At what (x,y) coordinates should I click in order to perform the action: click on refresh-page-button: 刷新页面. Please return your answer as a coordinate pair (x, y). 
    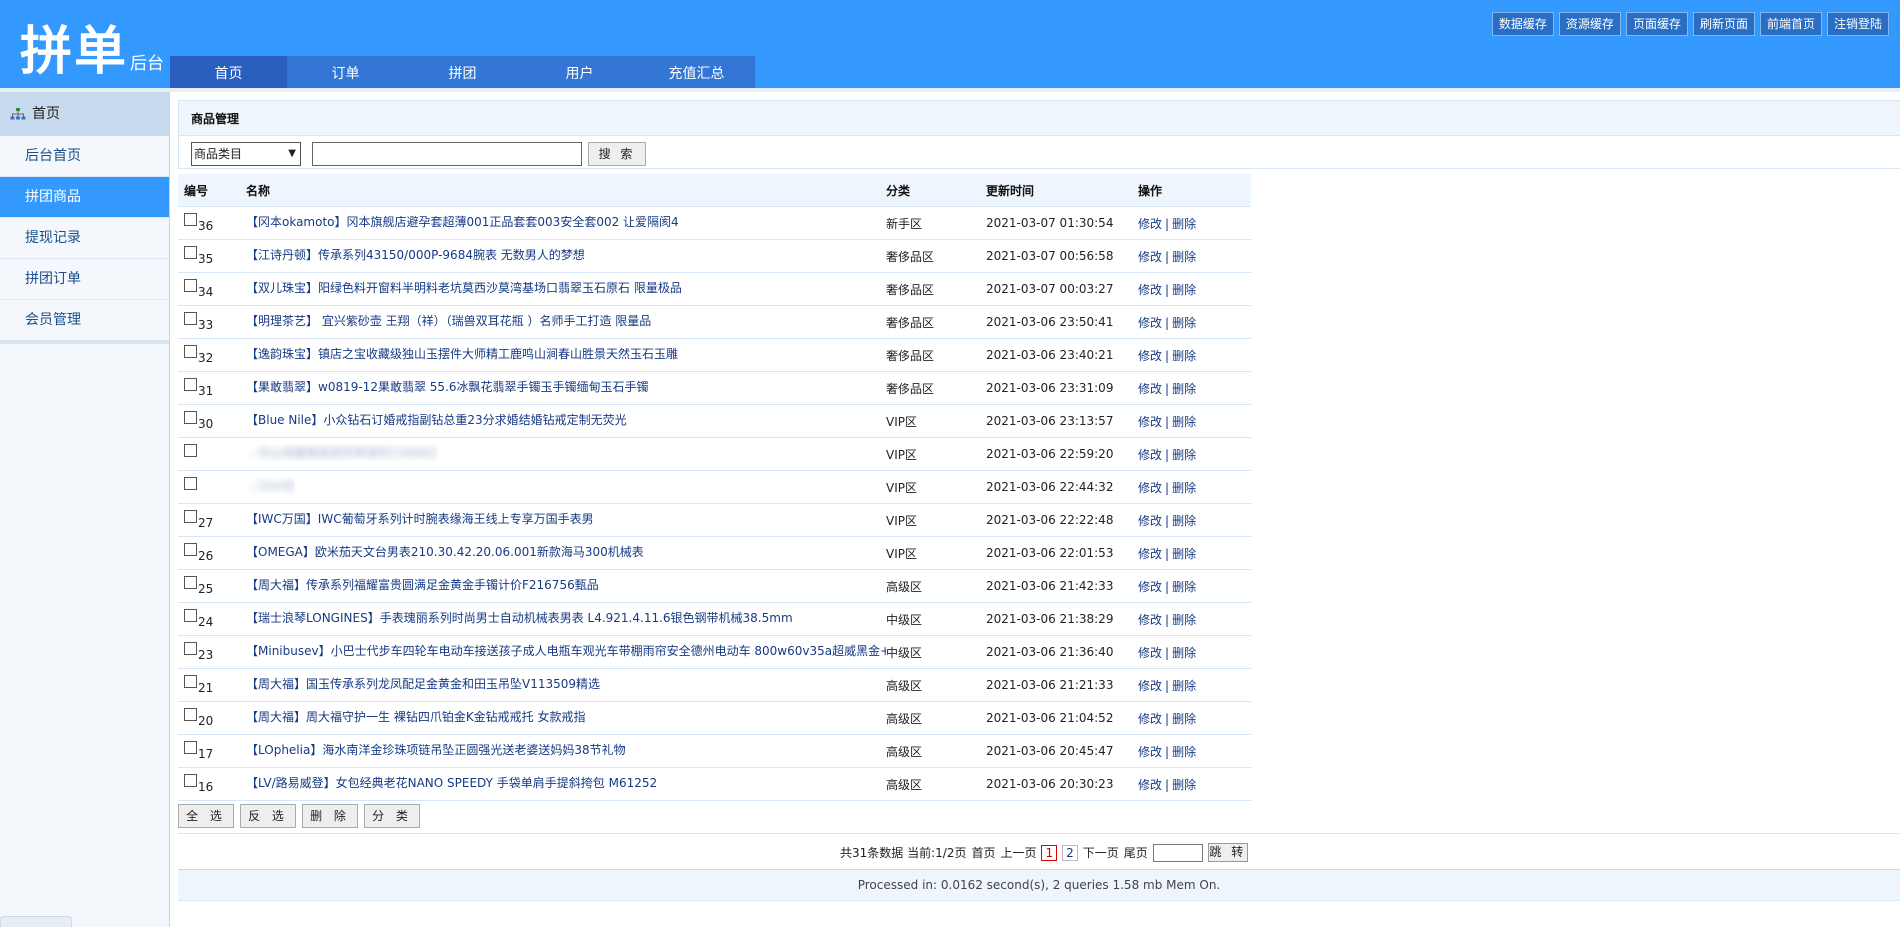
    Looking at the image, I should click on (1723, 24).